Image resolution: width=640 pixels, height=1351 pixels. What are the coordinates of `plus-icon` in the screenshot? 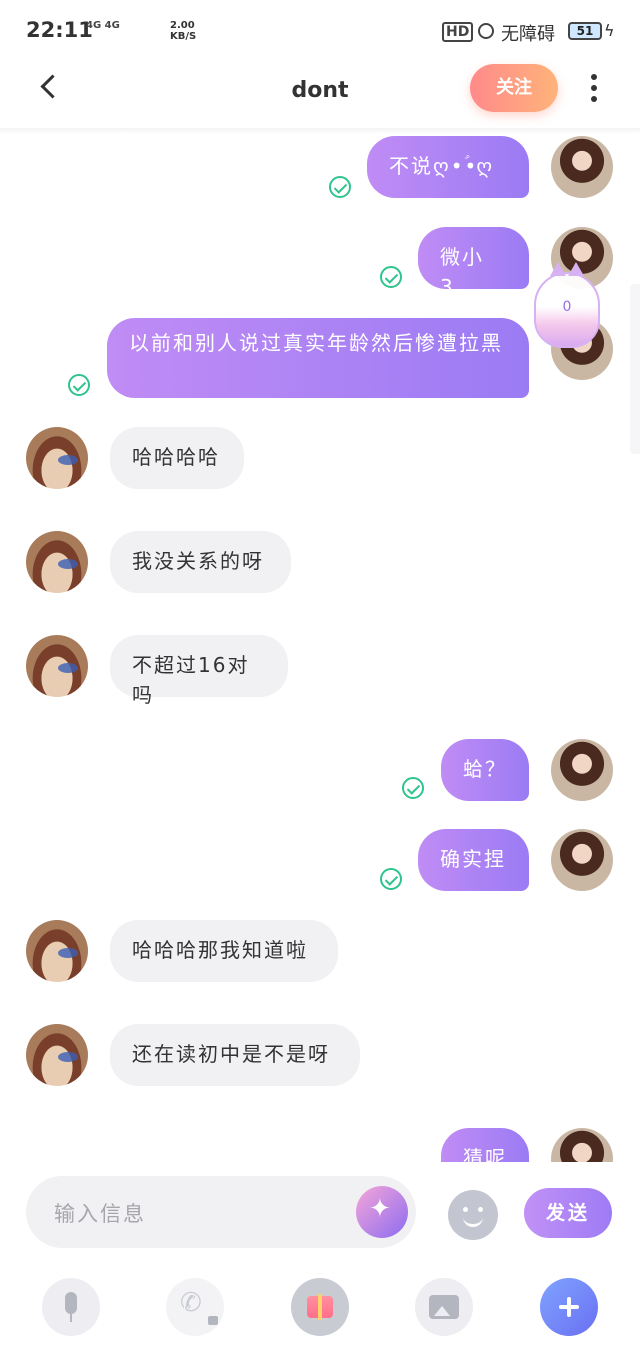 It's located at (569, 1307).